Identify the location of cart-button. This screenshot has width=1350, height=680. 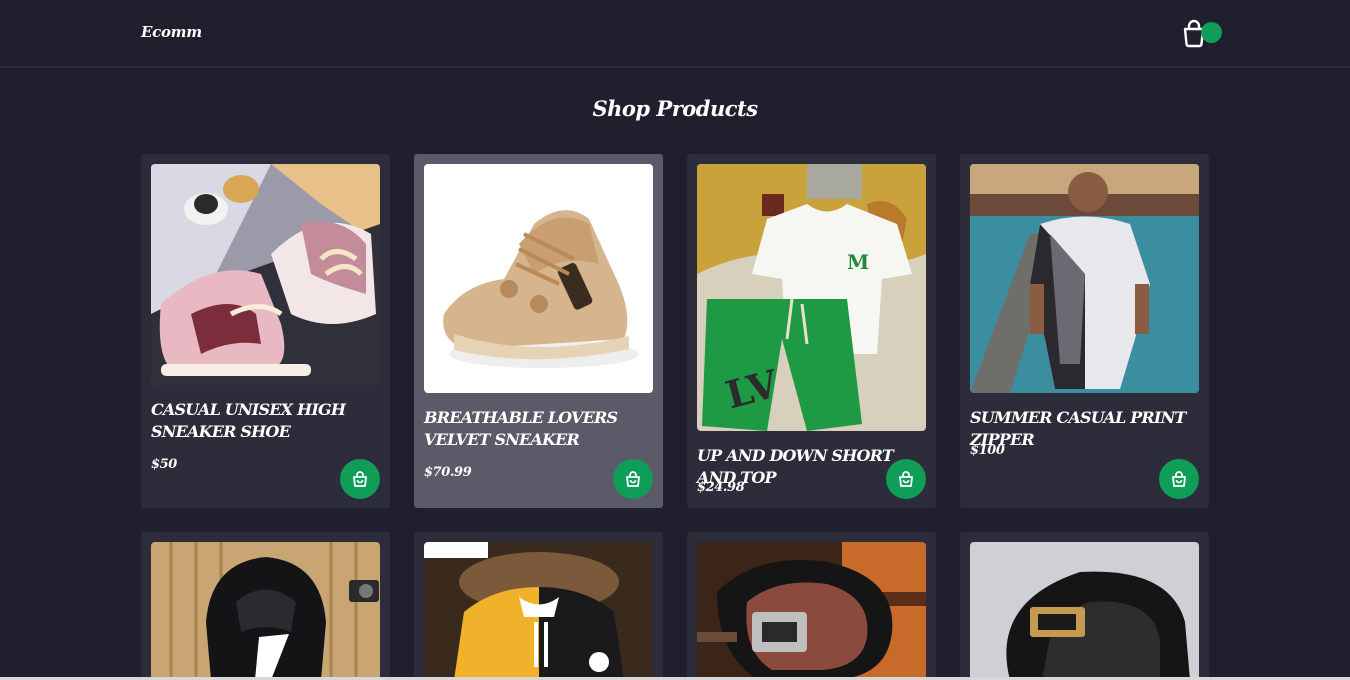
(1203, 33).